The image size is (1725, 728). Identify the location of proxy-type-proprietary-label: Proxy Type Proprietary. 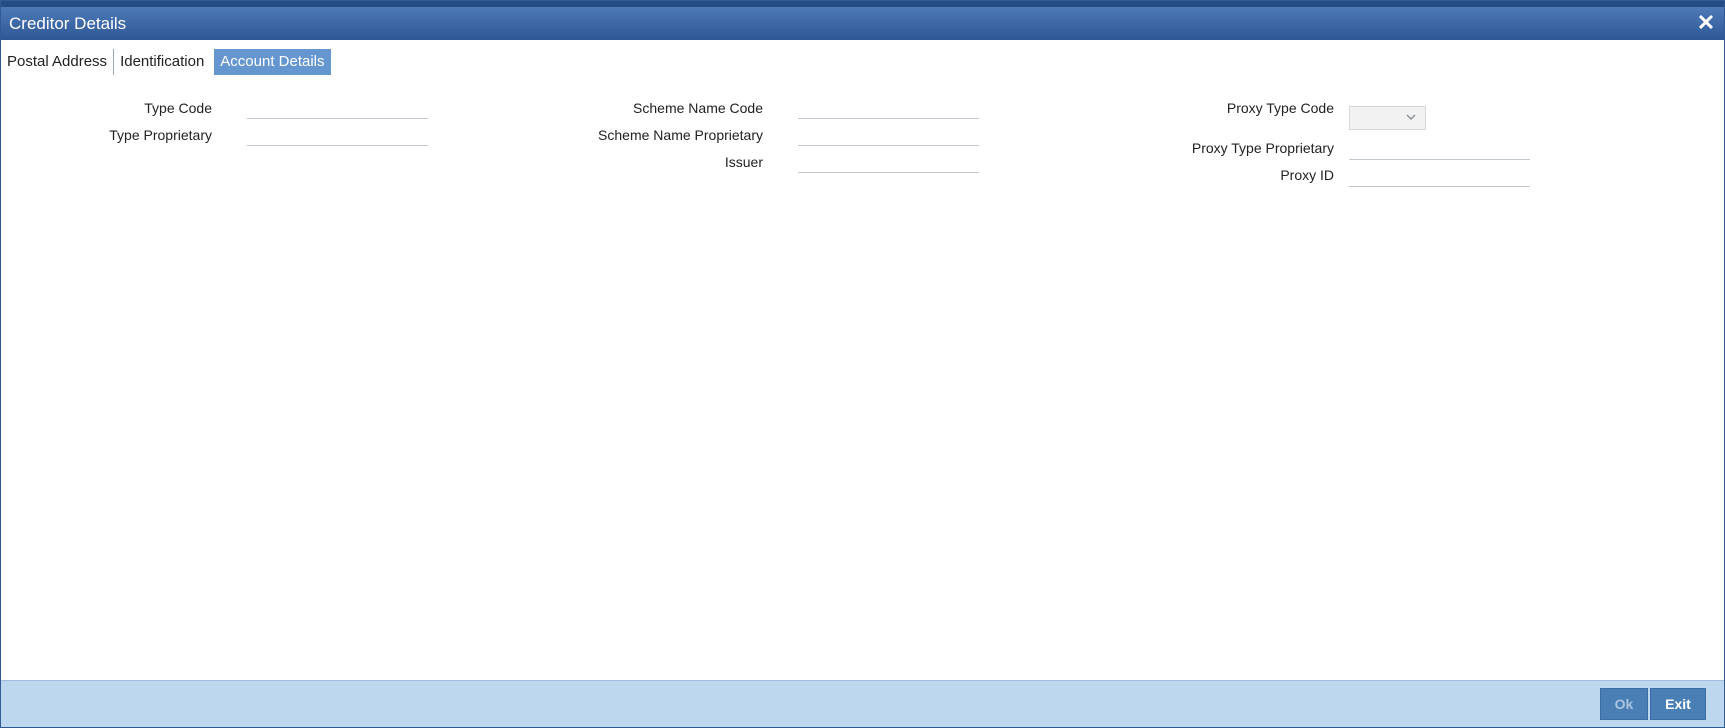
(1262, 148).